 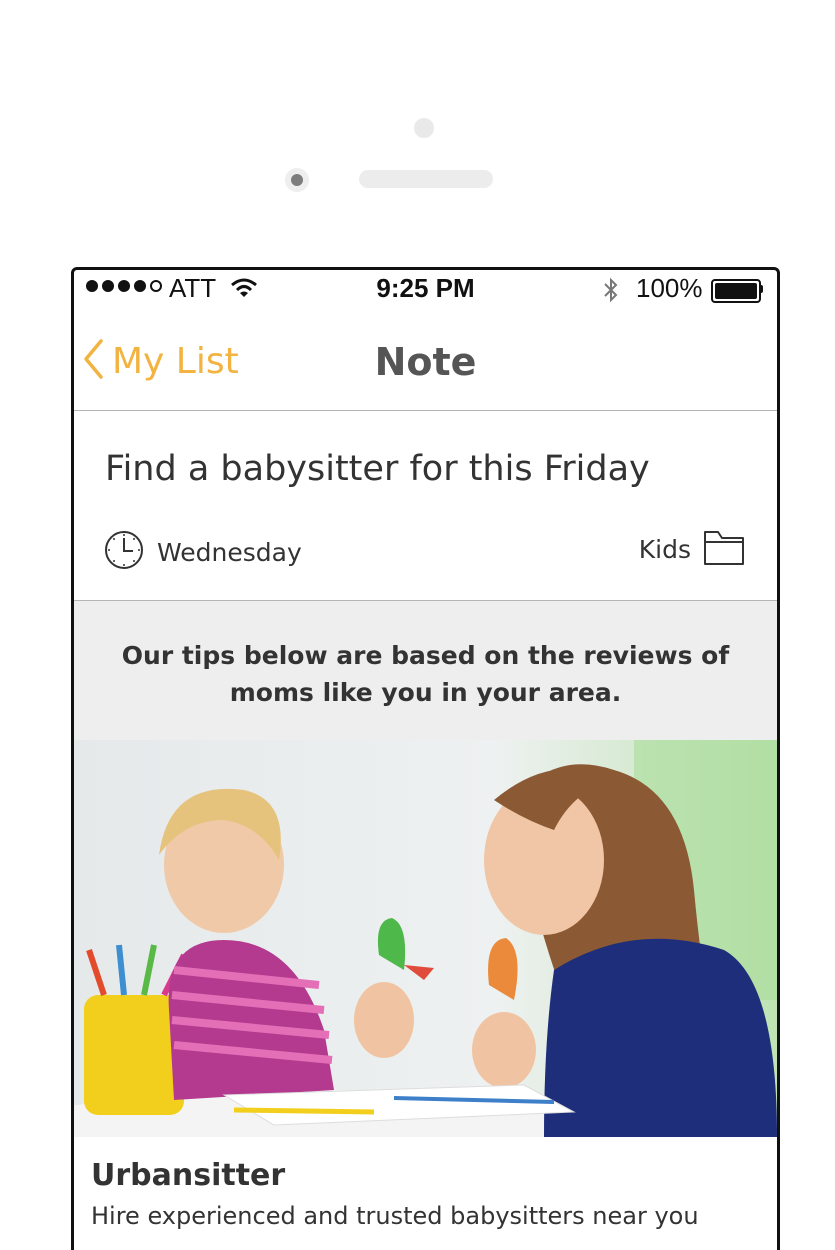 What do you see at coordinates (669, 288) in the screenshot?
I see `battery-percentage: 100%` at bounding box center [669, 288].